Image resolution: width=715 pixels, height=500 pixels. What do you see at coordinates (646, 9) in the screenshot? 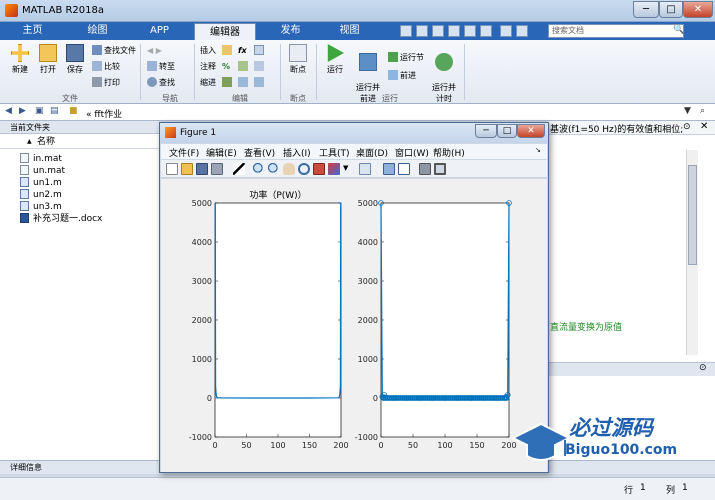
I see `minimize-button: ─` at bounding box center [646, 9].